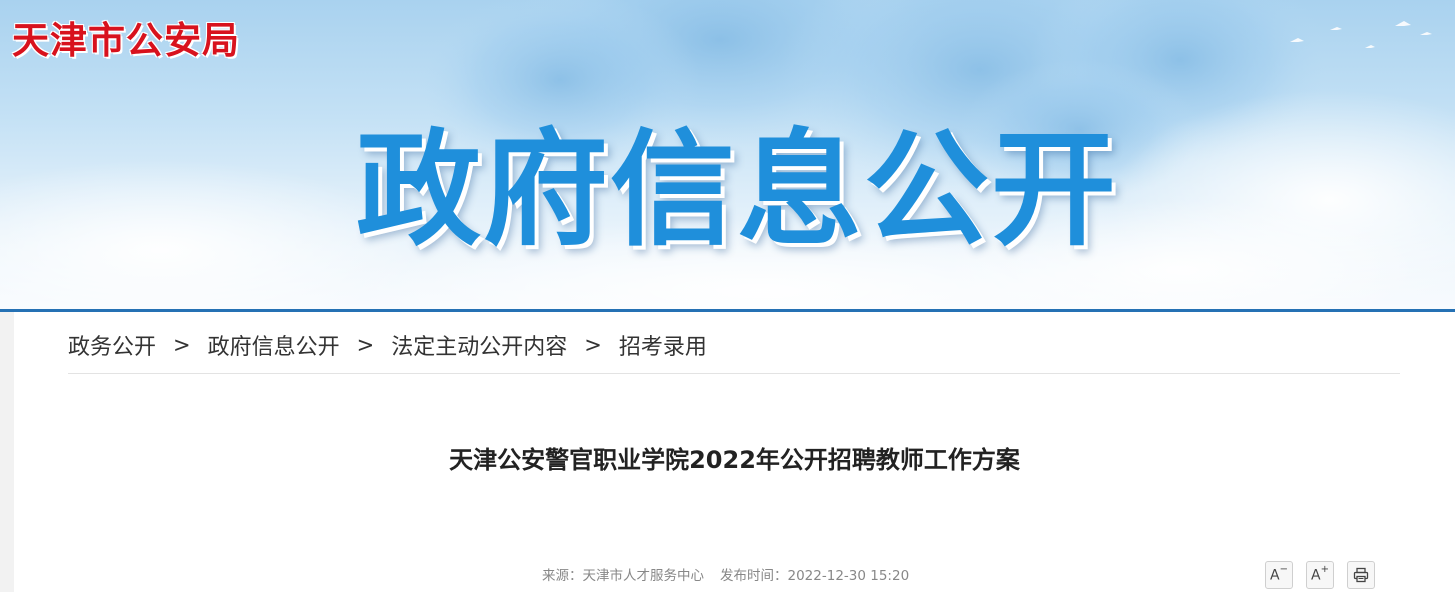  What do you see at coordinates (126, 37) in the screenshot?
I see `site-name-logo: 天津市公安局` at bounding box center [126, 37].